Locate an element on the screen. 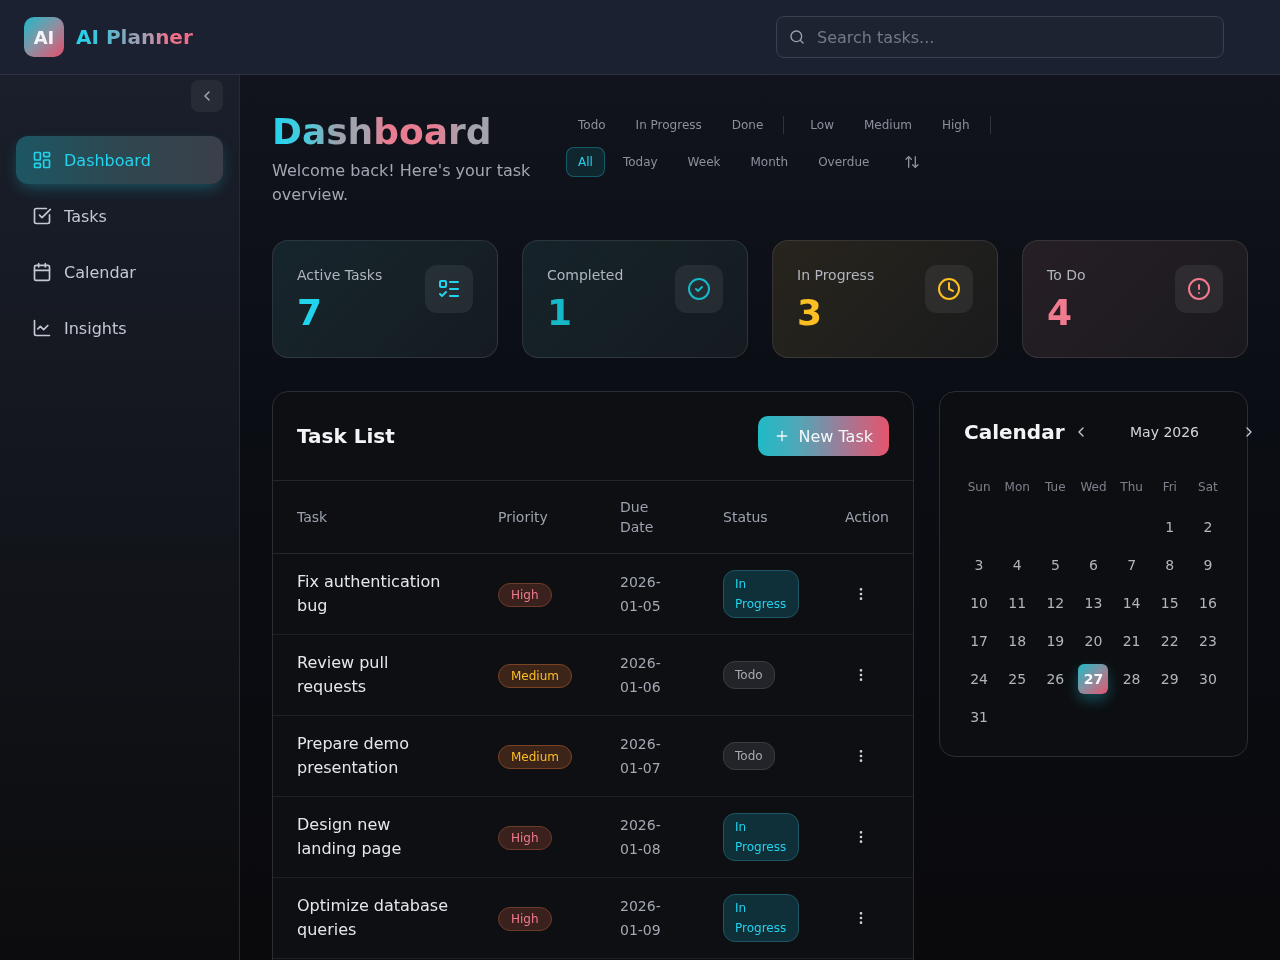 The width and height of the screenshot is (1280, 960). task-name: Design new landing page is located at coordinates (349, 836).